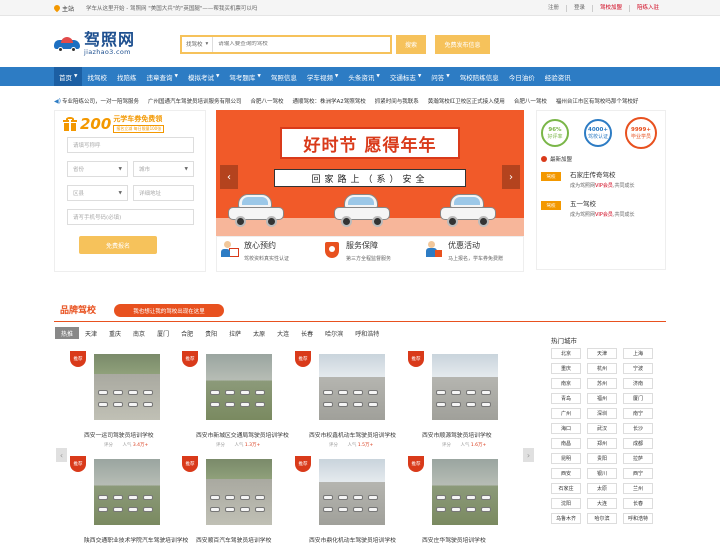 The image size is (720, 552). Describe the element at coordinates (588, 208) in the screenshot. I see `latest-join-item: 驾校 五一驾校 成为驾照网VIP会员,共同成长` at that location.